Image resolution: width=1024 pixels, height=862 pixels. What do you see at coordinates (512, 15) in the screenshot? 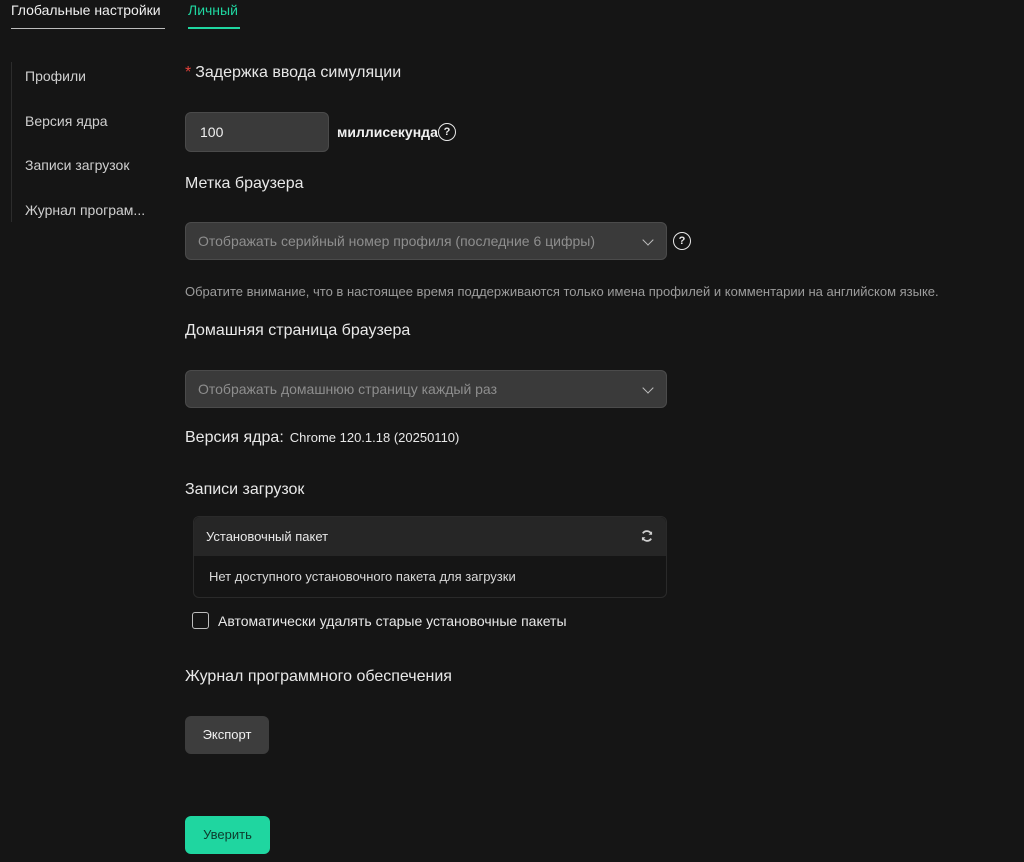
I see `tab-bar: Глобальные настройки Личный` at bounding box center [512, 15].